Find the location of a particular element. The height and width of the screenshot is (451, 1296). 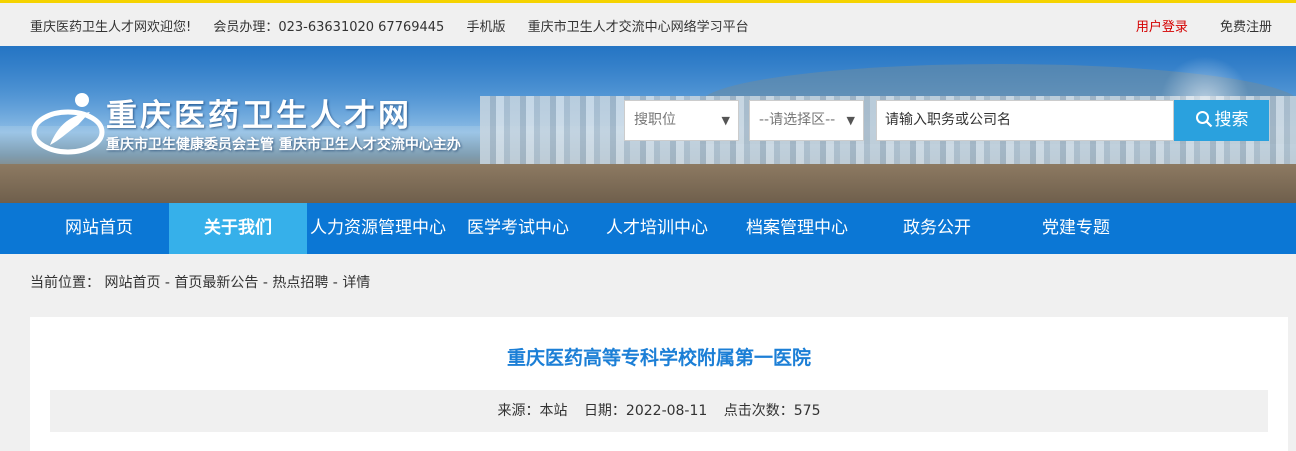

register-link: 免费注册 is located at coordinates (1246, 27).